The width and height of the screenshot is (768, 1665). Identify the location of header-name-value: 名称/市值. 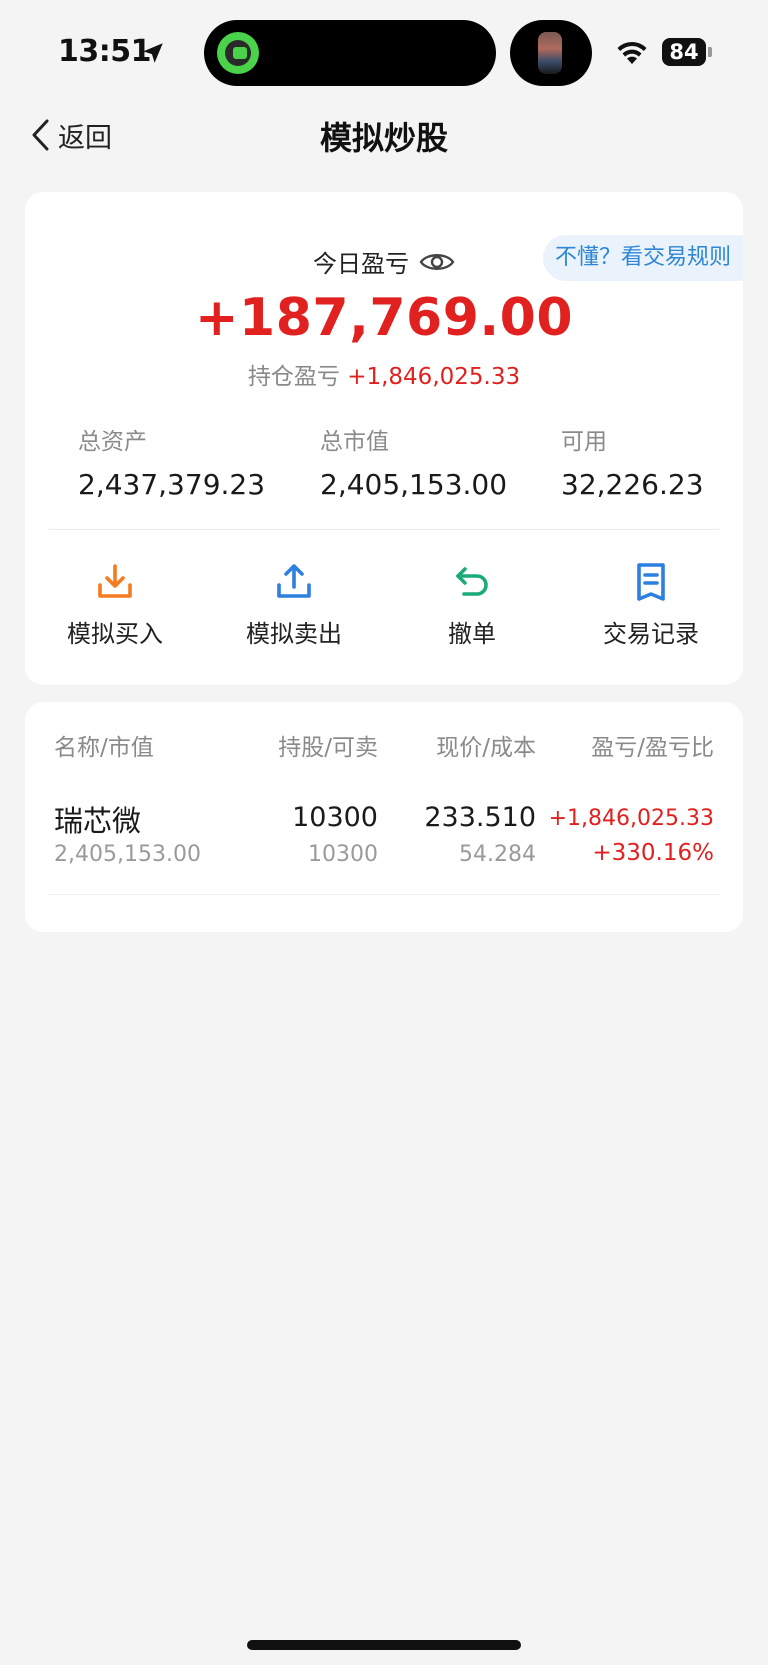
(104, 748).